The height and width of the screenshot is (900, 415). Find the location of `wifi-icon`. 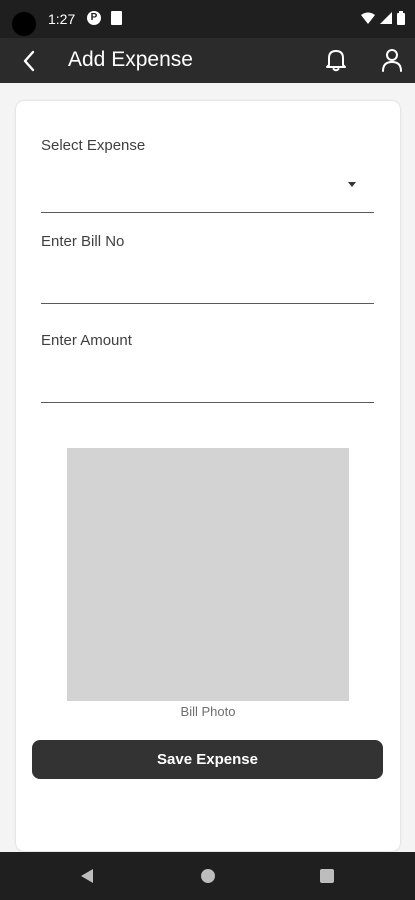

wifi-icon is located at coordinates (368, 18).